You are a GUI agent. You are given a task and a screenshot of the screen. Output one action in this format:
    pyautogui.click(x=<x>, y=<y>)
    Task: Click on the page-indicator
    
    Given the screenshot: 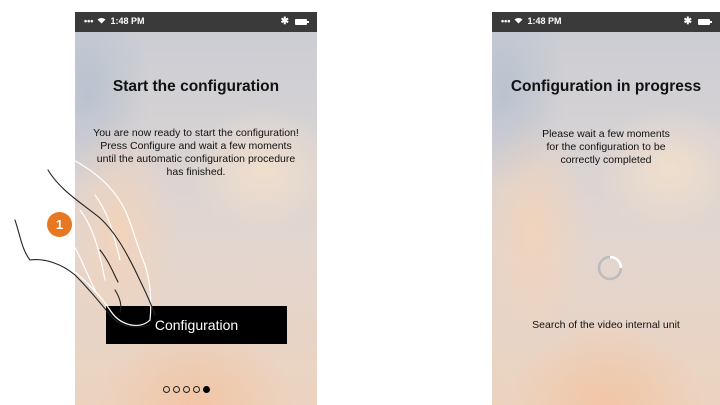 What is the action you would take?
    pyautogui.click(x=186, y=389)
    